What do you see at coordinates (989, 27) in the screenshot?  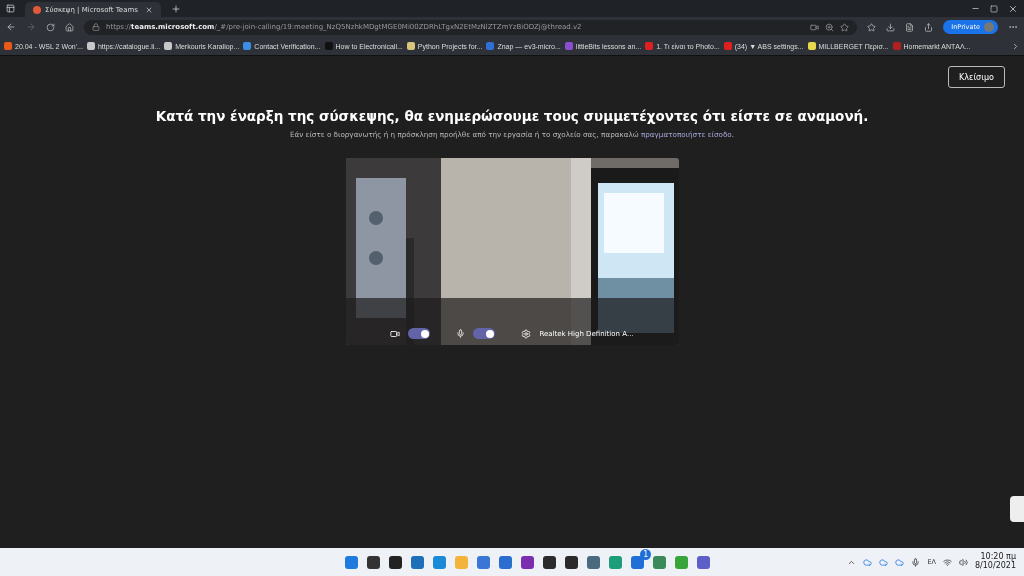 I see `avatar-icon` at bounding box center [989, 27].